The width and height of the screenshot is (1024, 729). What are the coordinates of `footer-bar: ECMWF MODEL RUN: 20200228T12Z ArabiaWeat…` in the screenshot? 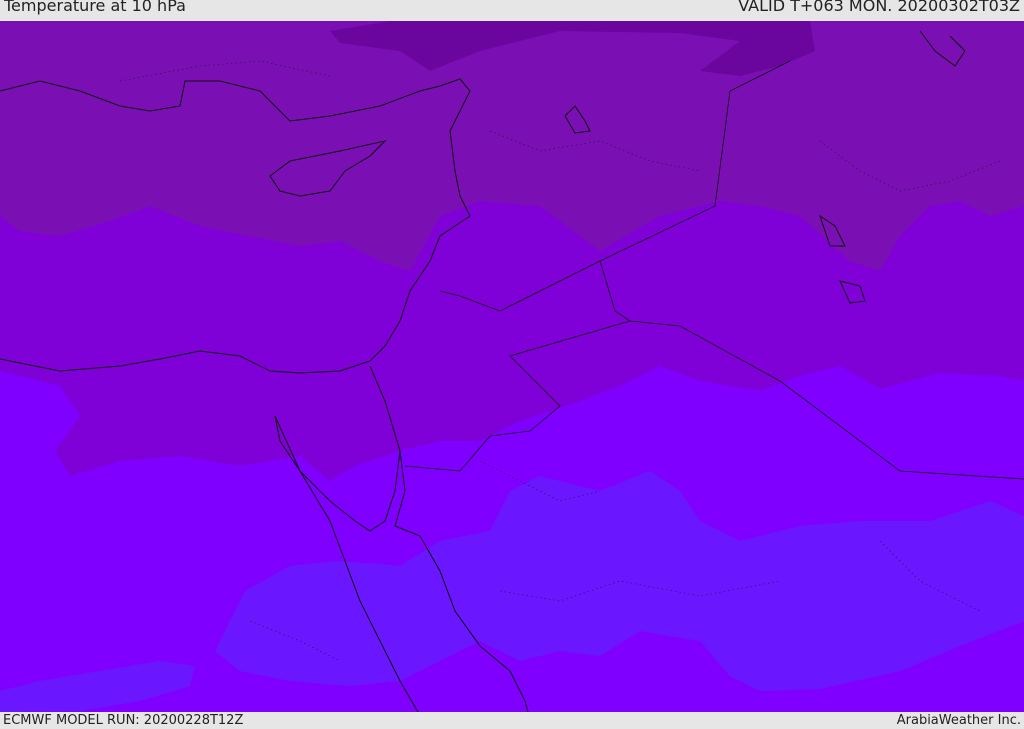 It's located at (512, 720).